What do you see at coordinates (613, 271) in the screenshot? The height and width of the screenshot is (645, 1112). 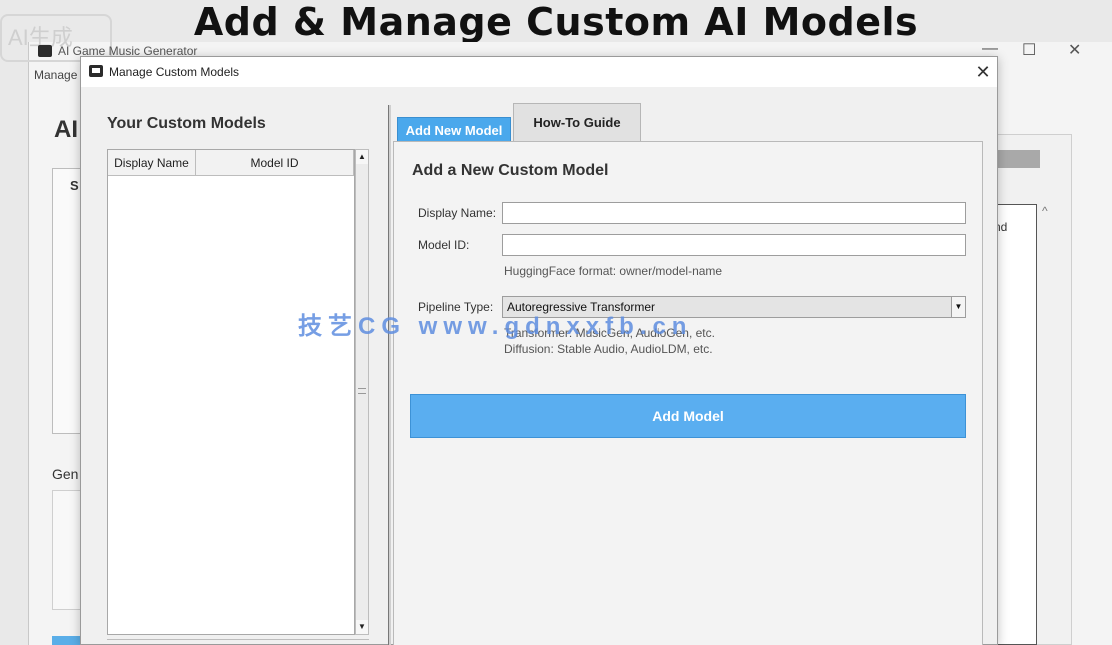 I see `model-id-hint: HuggingFace format: owner/model-name` at bounding box center [613, 271].